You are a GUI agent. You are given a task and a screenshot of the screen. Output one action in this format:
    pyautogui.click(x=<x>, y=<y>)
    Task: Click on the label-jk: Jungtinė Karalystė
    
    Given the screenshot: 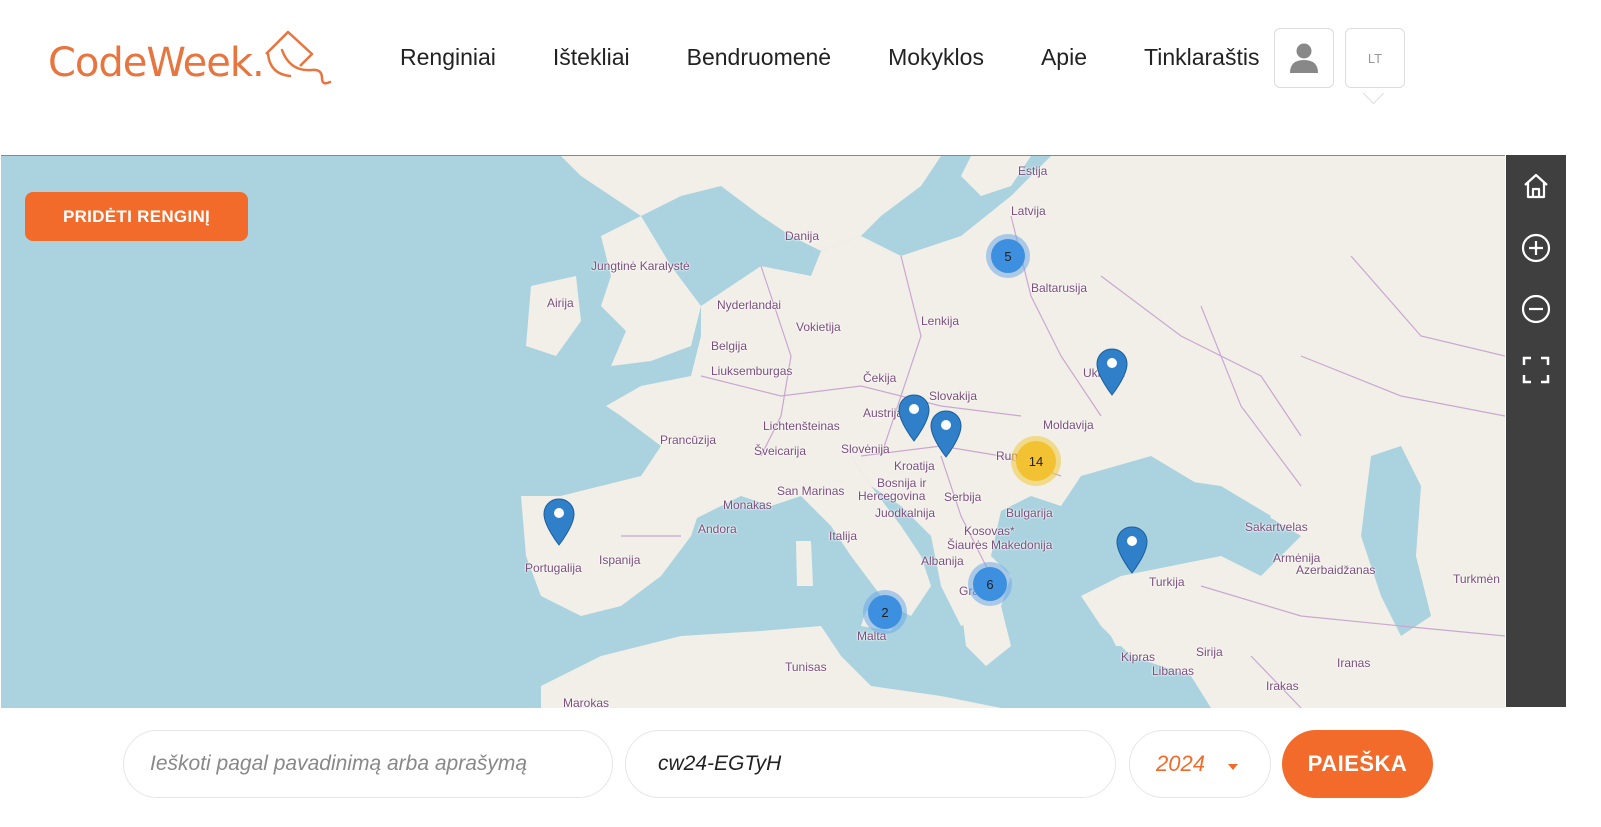 What is the action you would take?
    pyautogui.click(x=640, y=266)
    